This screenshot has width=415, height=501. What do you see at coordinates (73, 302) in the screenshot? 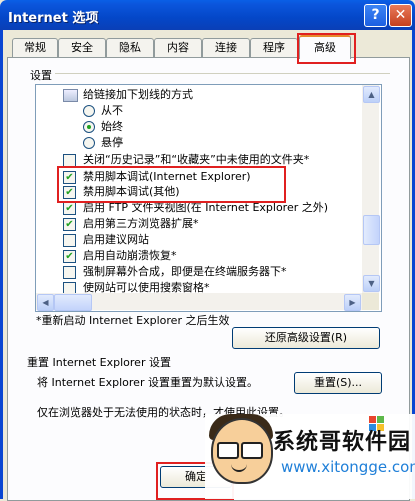
I see `horizontal-scroll-thumb` at bounding box center [73, 302].